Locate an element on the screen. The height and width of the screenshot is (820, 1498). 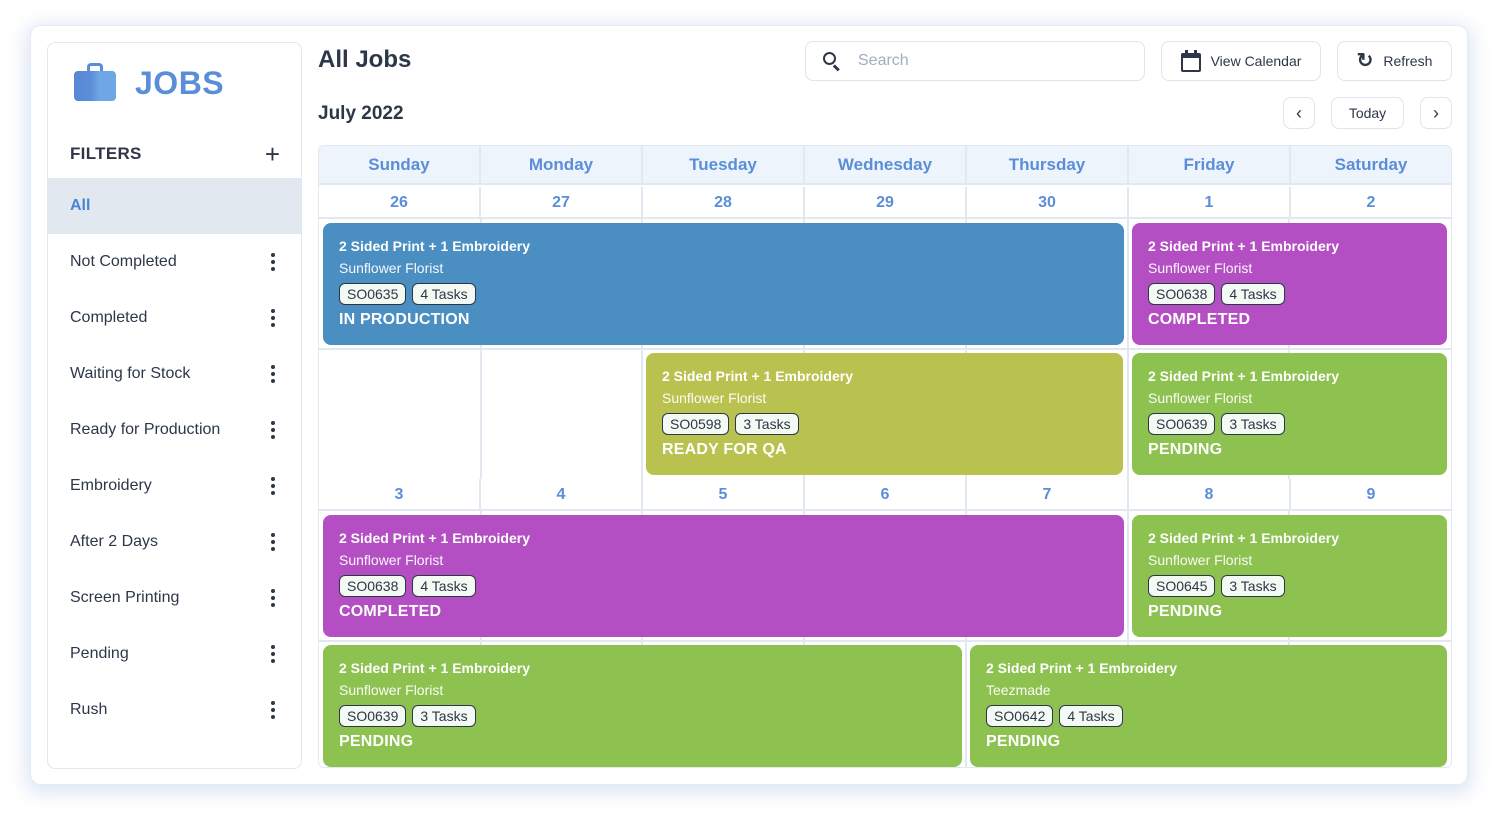
job-chips: SO0645 3 Tasks is located at coordinates (1289, 586).